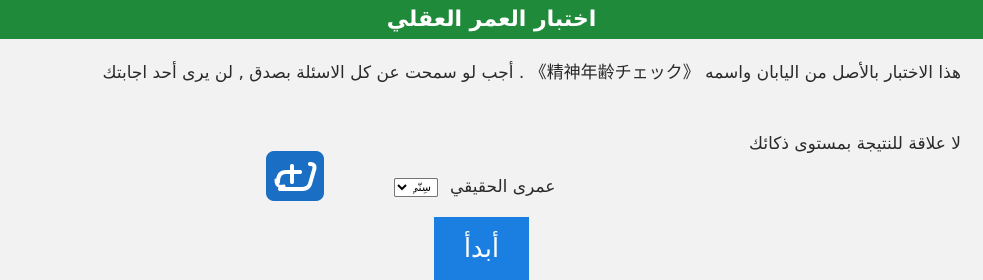  Describe the element at coordinates (503, 187) in the screenshot. I see `age-label: عمرى الحقيقي` at that location.